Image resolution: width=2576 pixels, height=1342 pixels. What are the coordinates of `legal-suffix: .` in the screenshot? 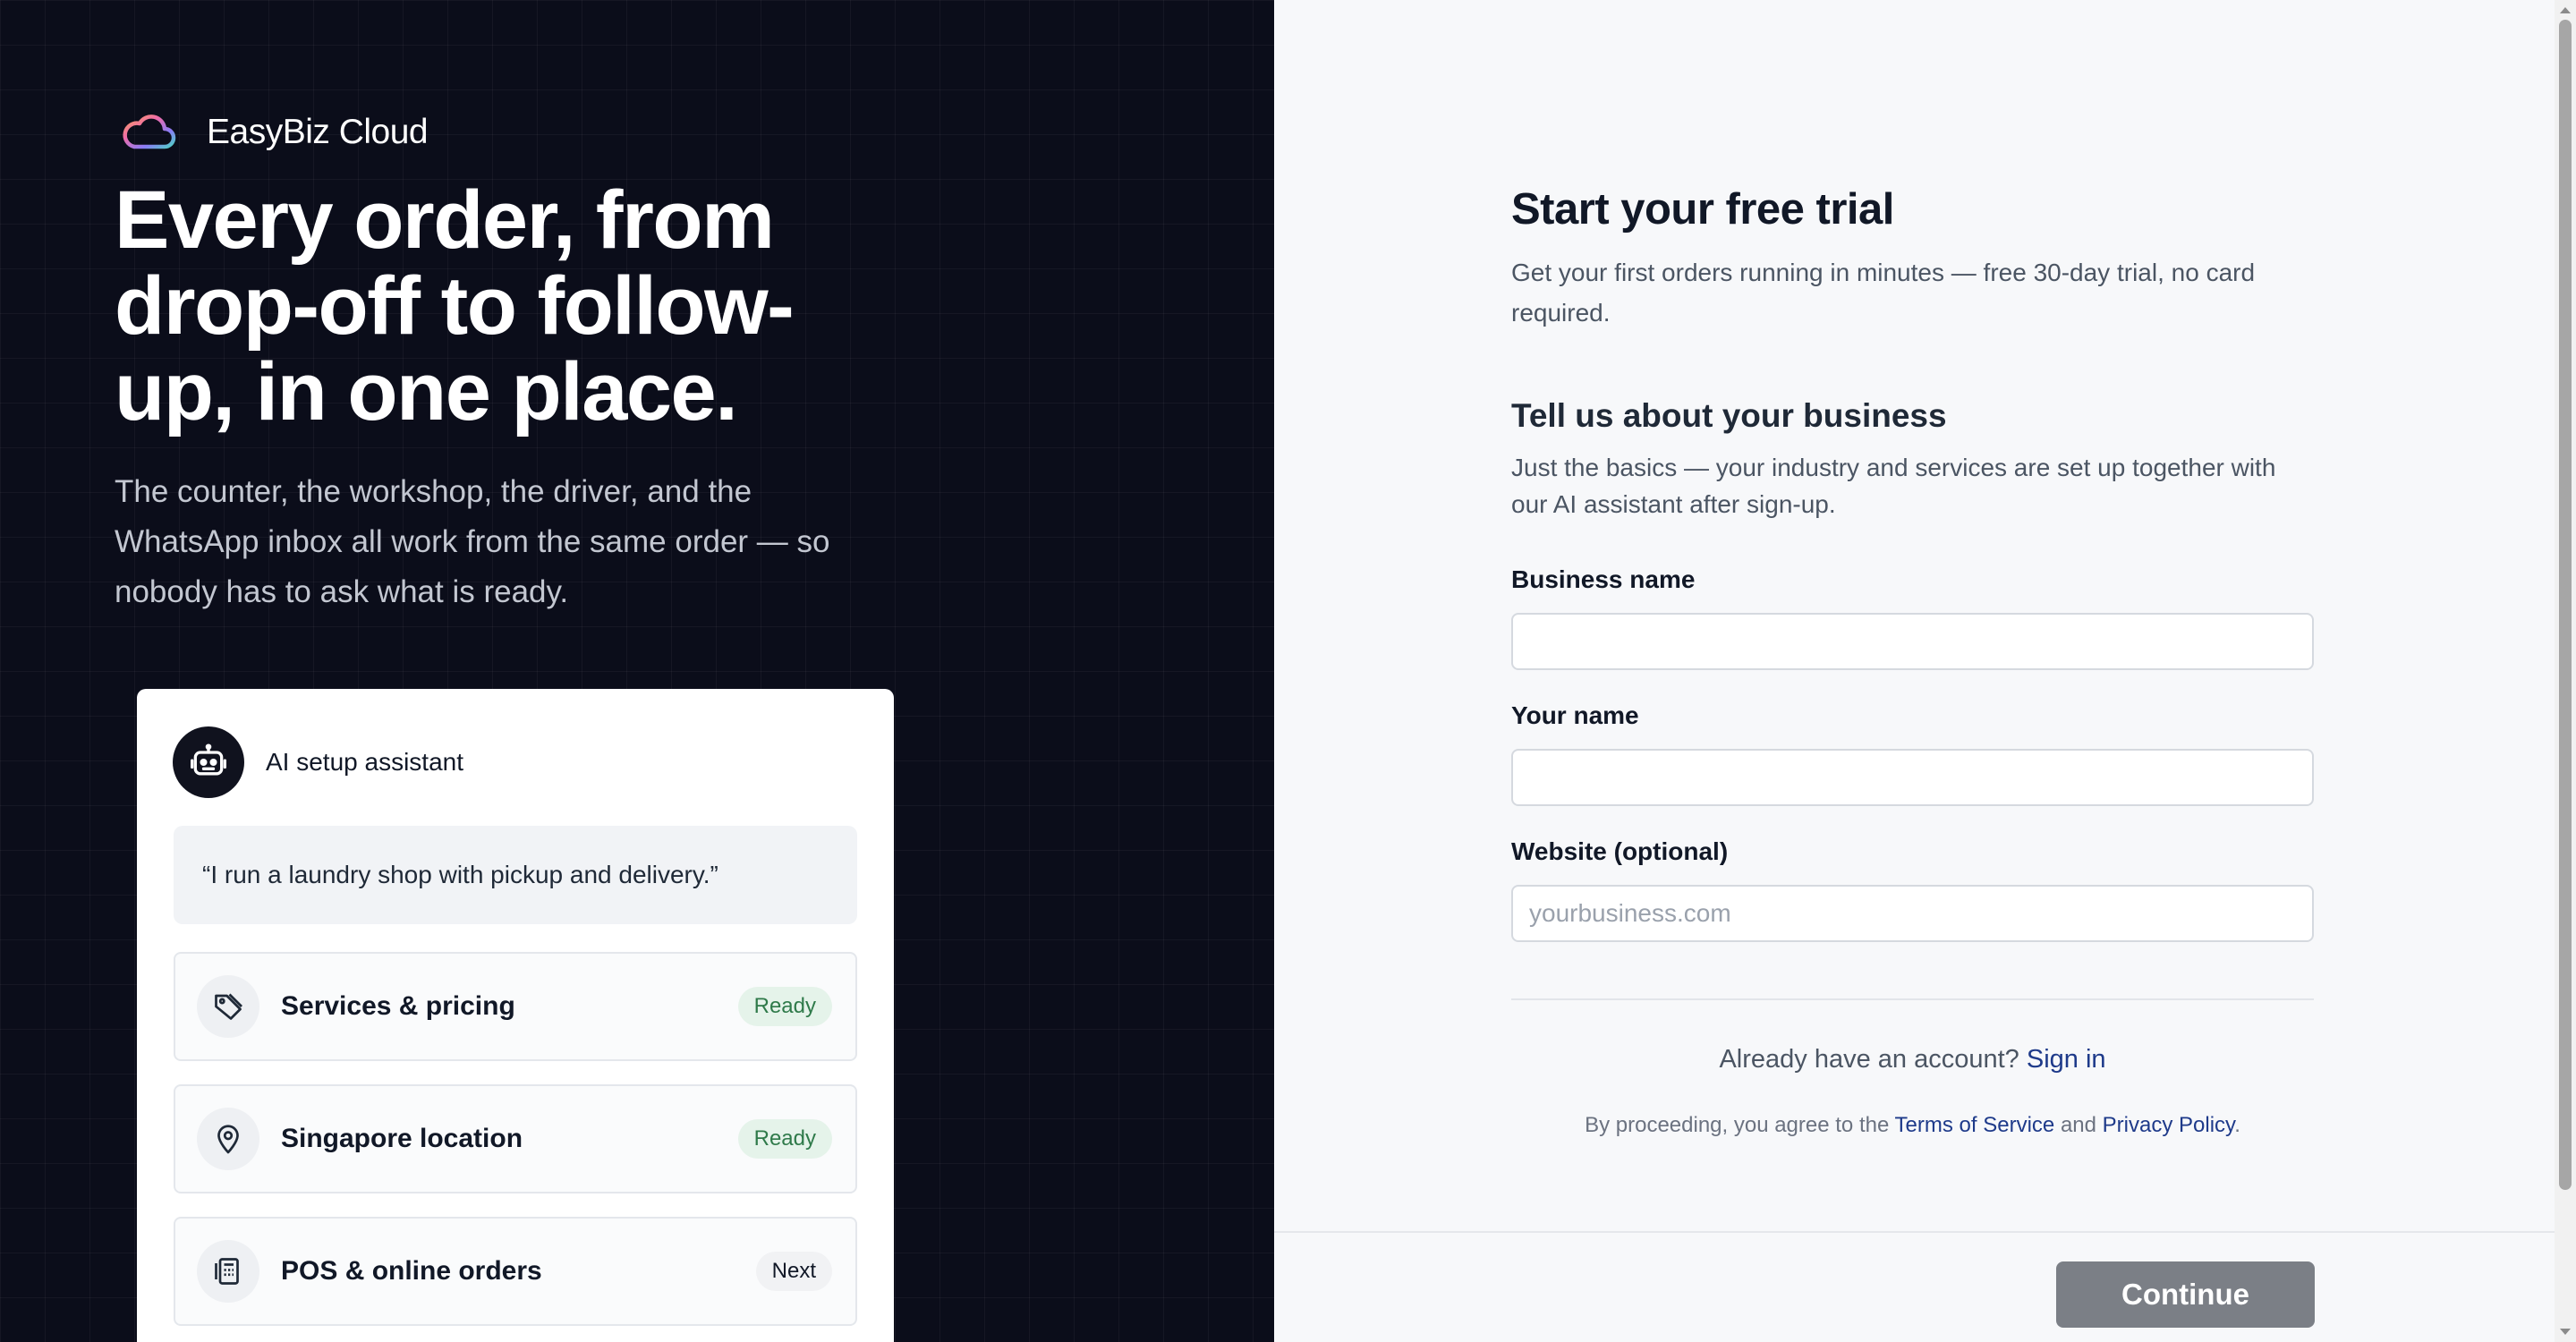 It's located at (2237, 1125).